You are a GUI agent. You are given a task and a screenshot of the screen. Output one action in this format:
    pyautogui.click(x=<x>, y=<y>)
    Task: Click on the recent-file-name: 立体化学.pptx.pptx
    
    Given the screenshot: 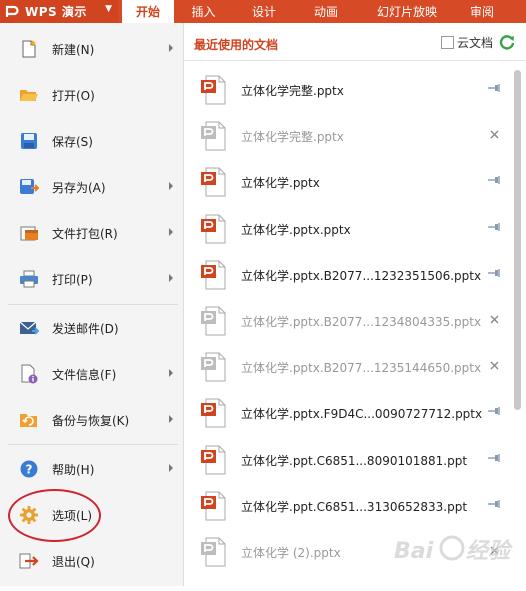 What is the action you would take?
    pyautogui.click(x=296, y=229)
    